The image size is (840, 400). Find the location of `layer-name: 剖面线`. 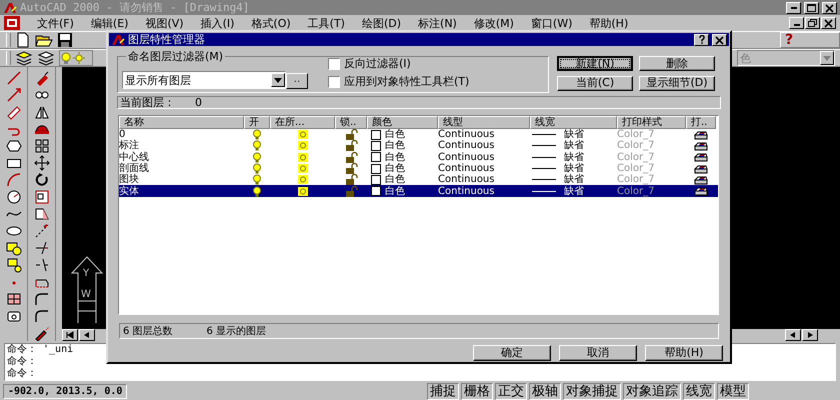

layer-name: 剖面线 is located at coordinates (134, 168).